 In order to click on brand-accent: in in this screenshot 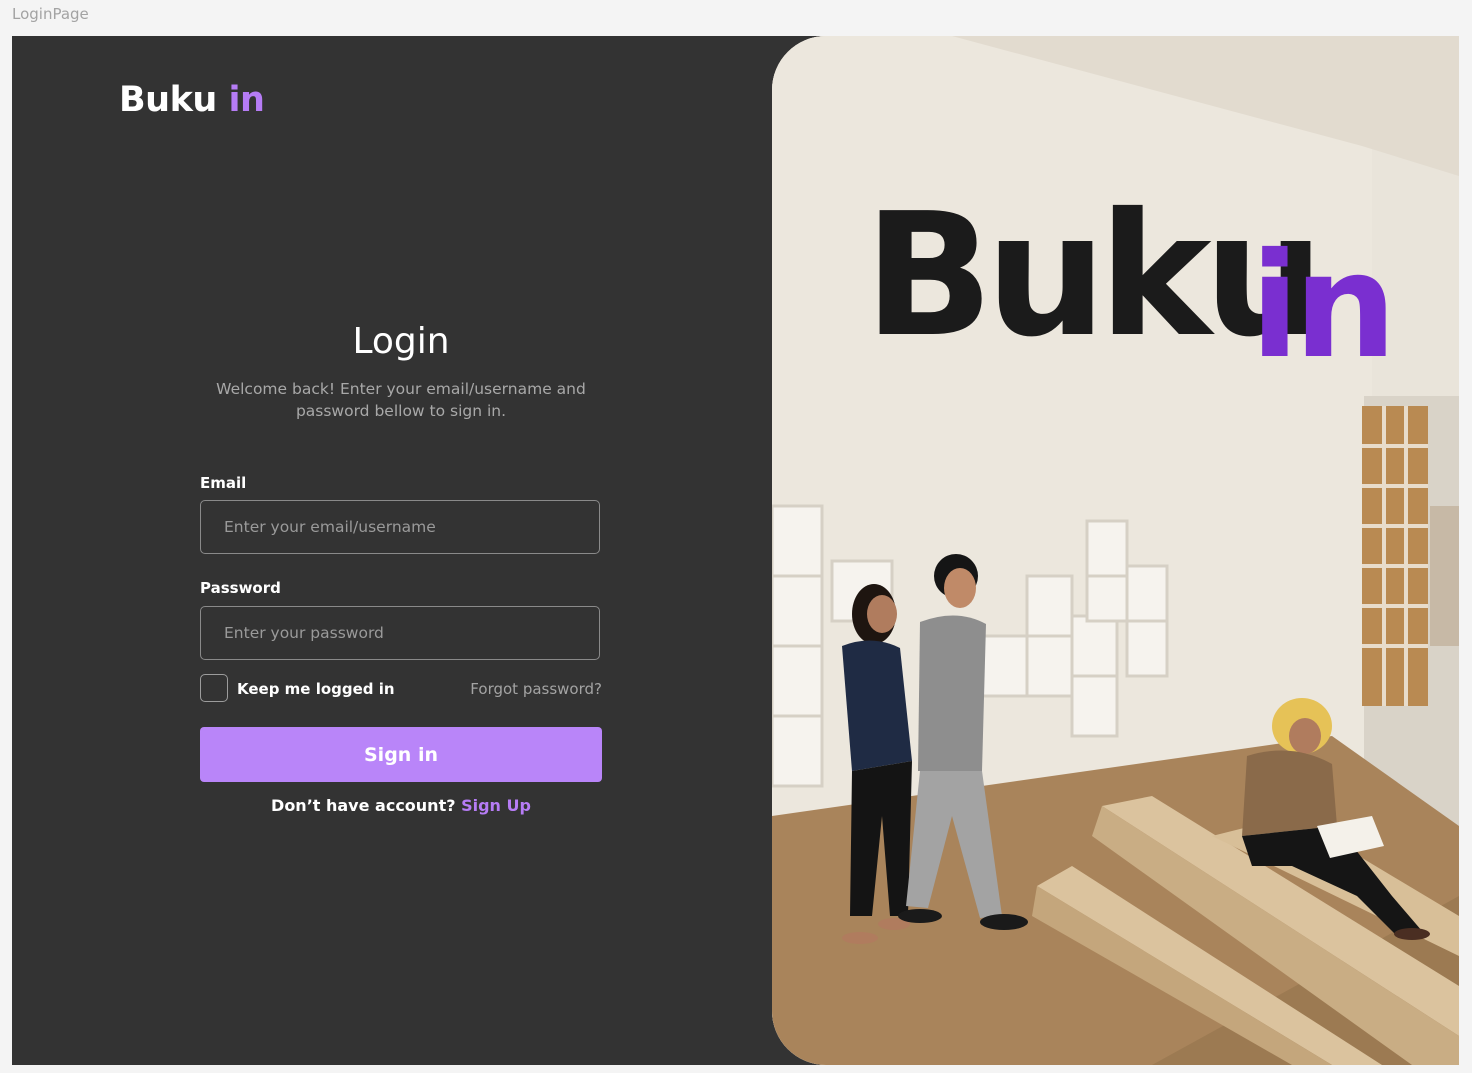, I will do `click(246, 100)`.